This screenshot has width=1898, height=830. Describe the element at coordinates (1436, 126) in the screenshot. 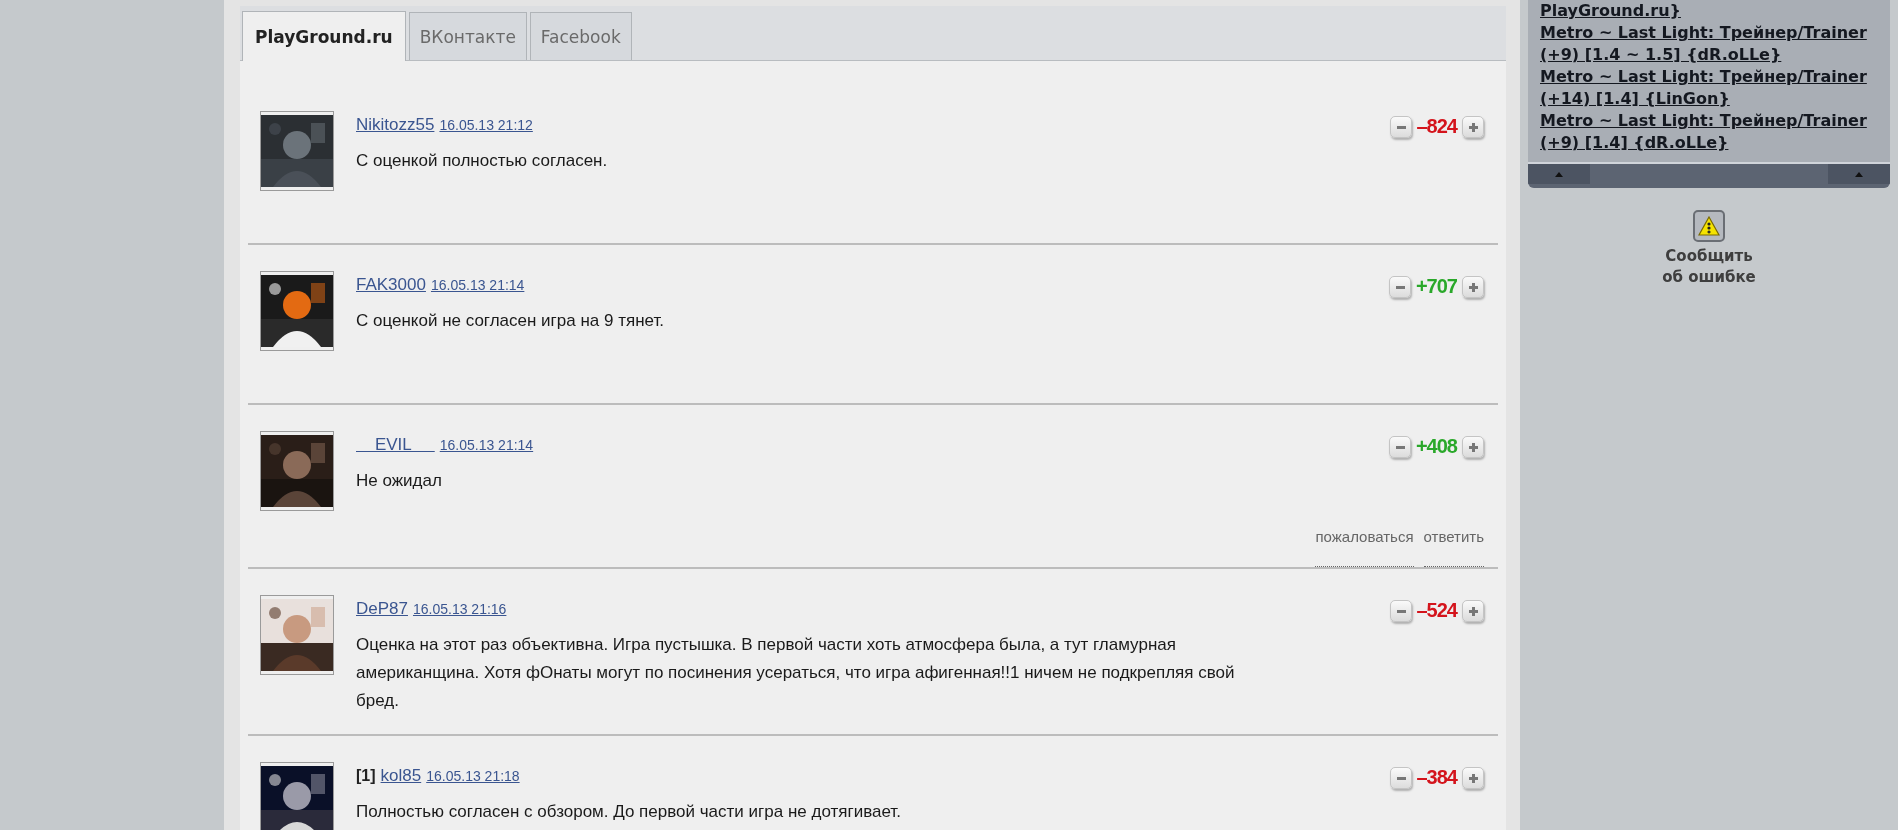

I see `score: –824` at that location.